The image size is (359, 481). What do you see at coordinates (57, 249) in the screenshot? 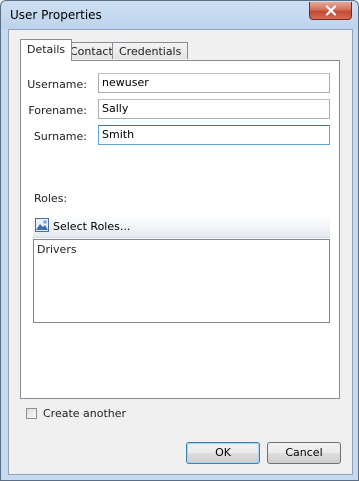
I see `list-item: Drivers` at bounding box center [57, 249].